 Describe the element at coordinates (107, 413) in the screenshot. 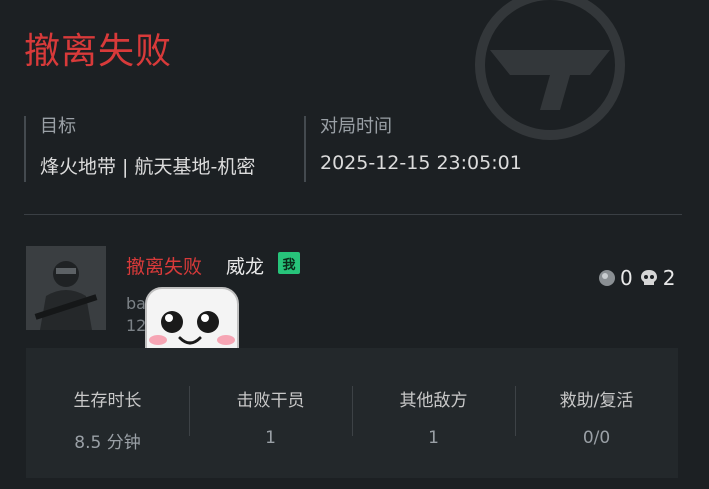

I see `stat-survival-time: 生存时长 8.5 分钟` at that location.